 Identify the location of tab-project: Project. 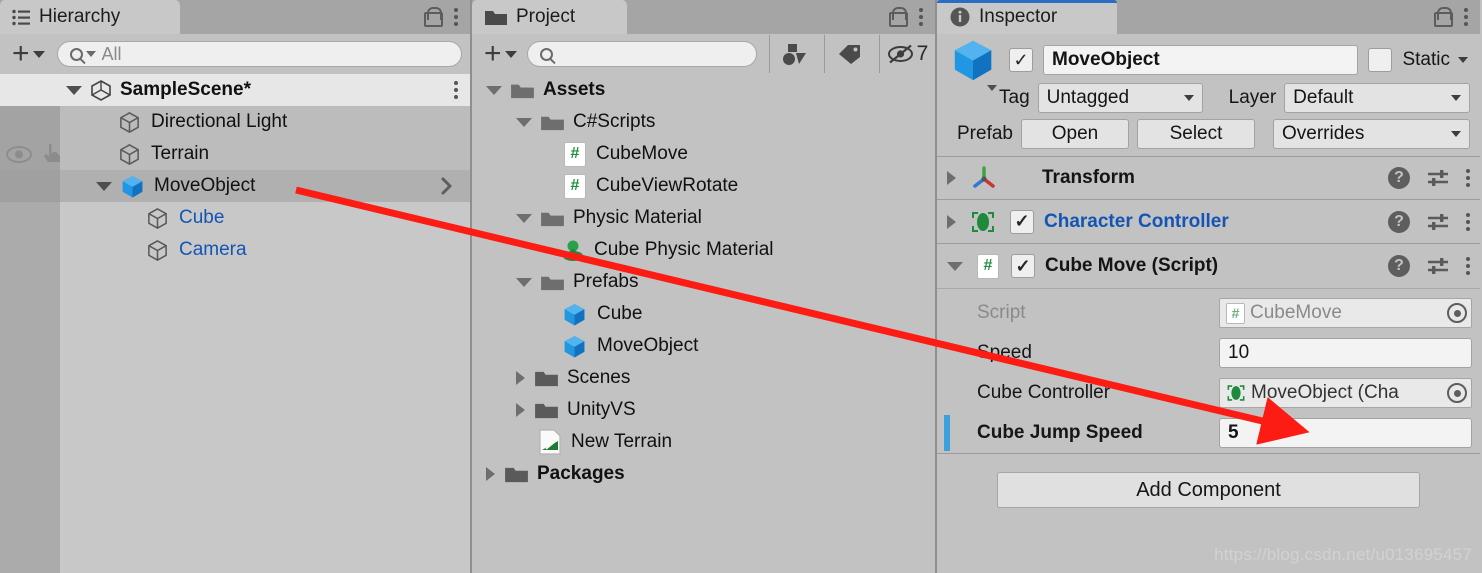
(549, 17).